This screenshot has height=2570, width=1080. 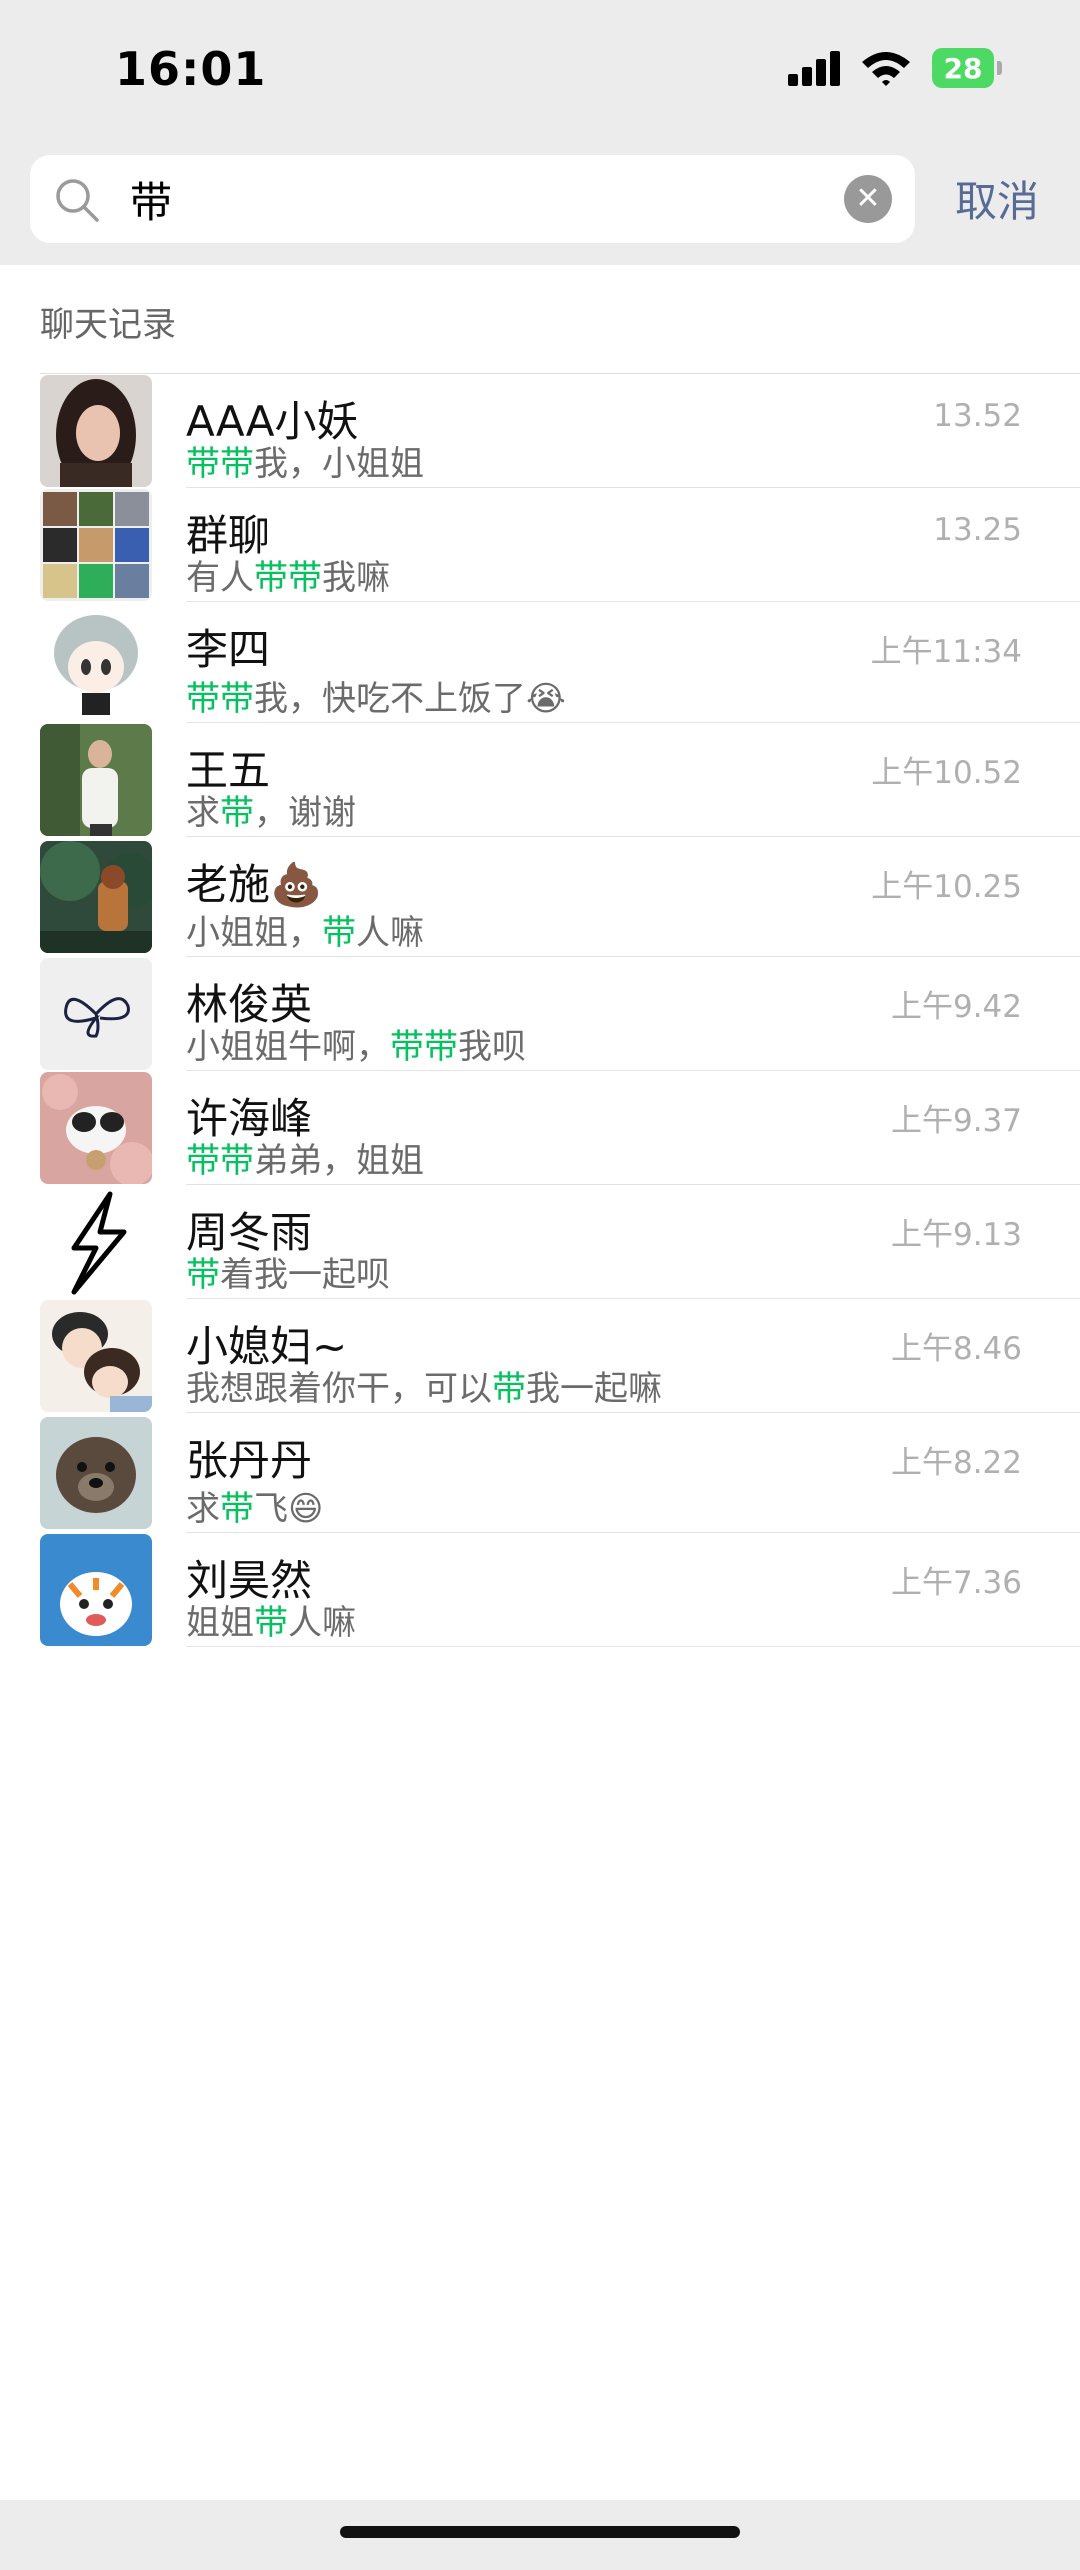 I want to click on status-time: 16:01, so click(x=191, y=69).